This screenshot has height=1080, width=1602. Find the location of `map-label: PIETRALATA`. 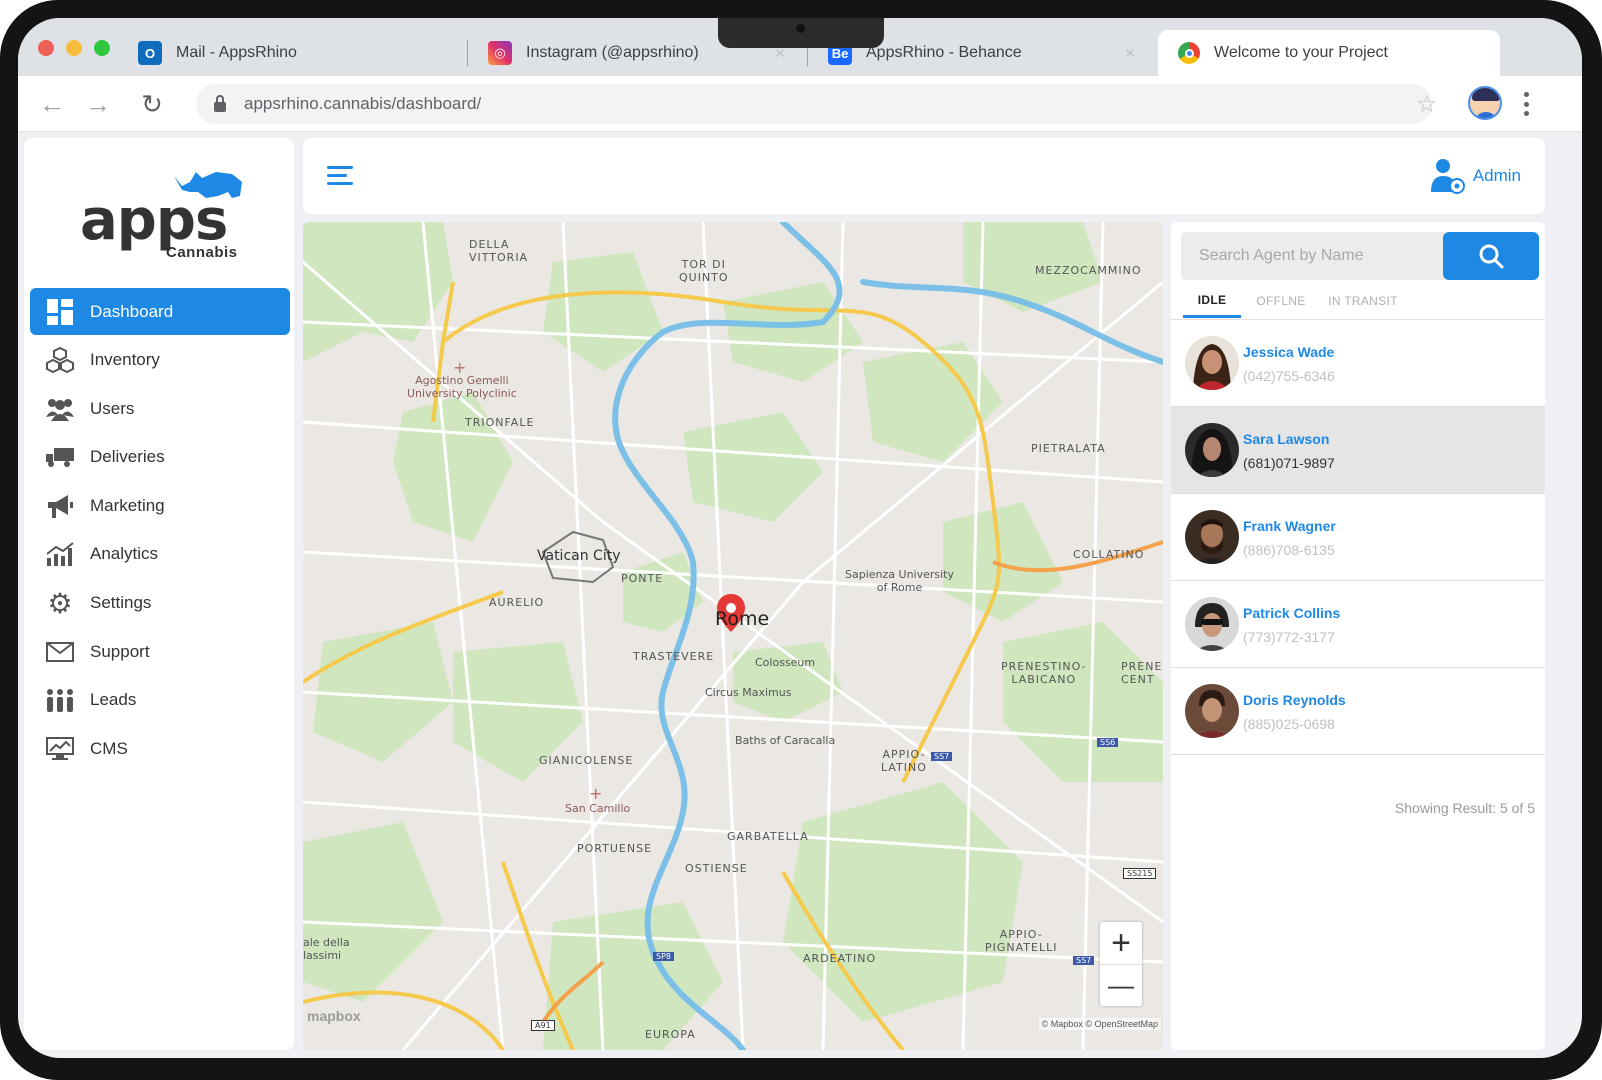

map-label: PIETRALATA is located at coordinates (1068, 448).